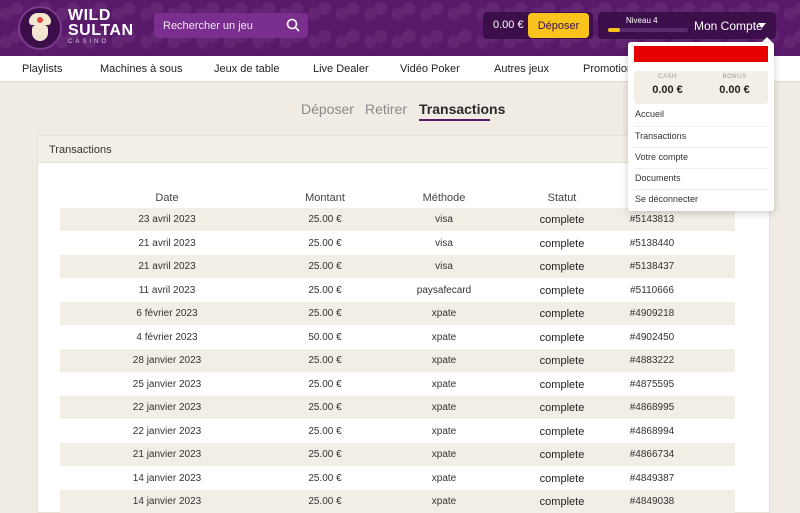  Describe the element at coordinates (652, 313) in the screenshot. I see `cell-id: #4909218` at that location.